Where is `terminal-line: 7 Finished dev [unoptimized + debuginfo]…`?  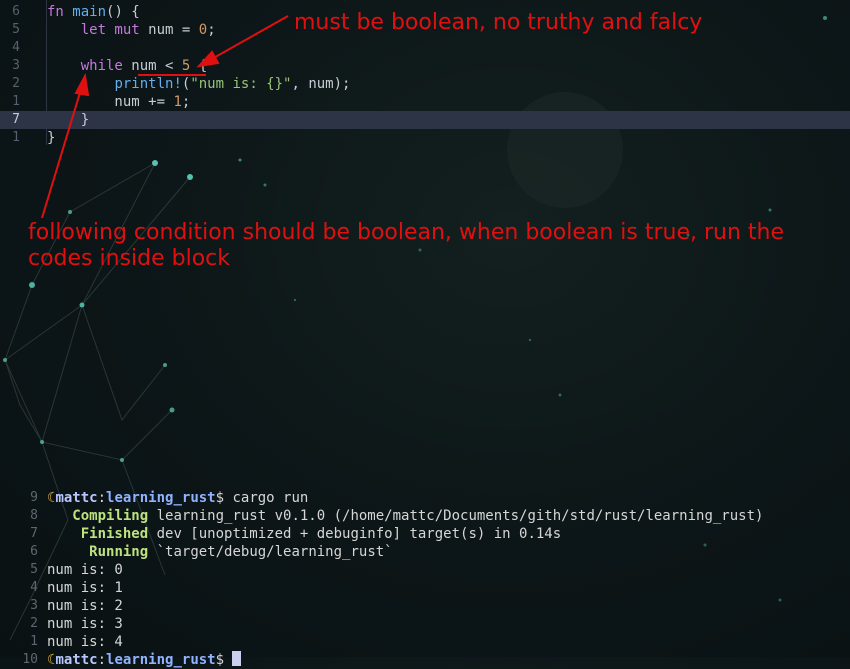
terminal-line: 7 Finished dev [unoptimized + debuginfo]… is located at coordinates (425, 534).